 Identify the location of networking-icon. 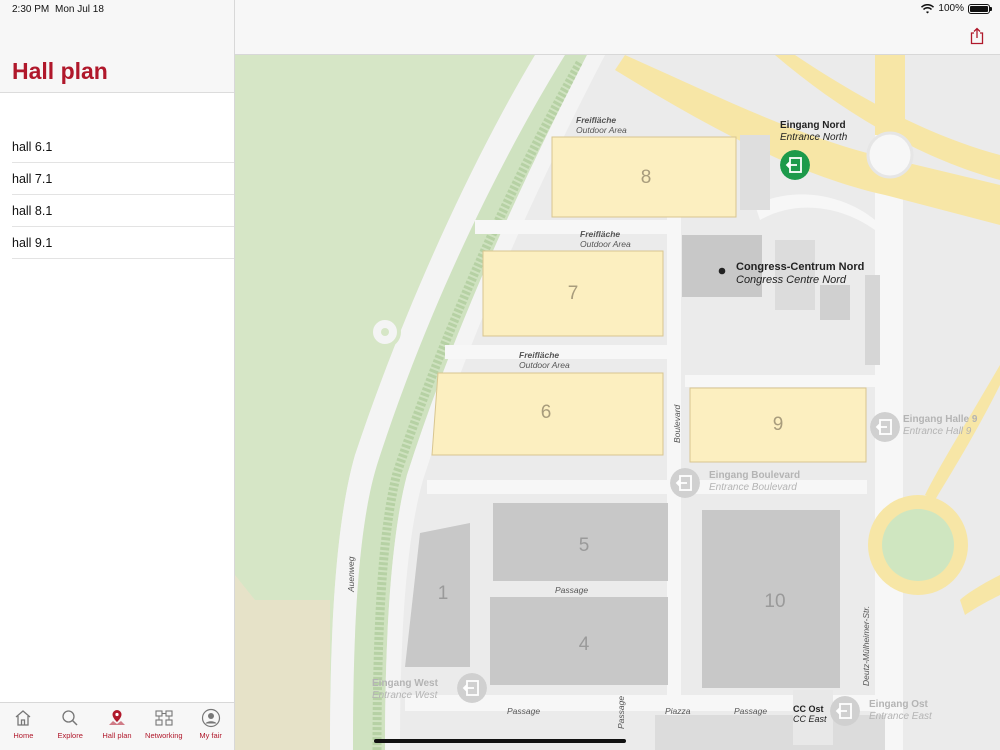
(164, 718).